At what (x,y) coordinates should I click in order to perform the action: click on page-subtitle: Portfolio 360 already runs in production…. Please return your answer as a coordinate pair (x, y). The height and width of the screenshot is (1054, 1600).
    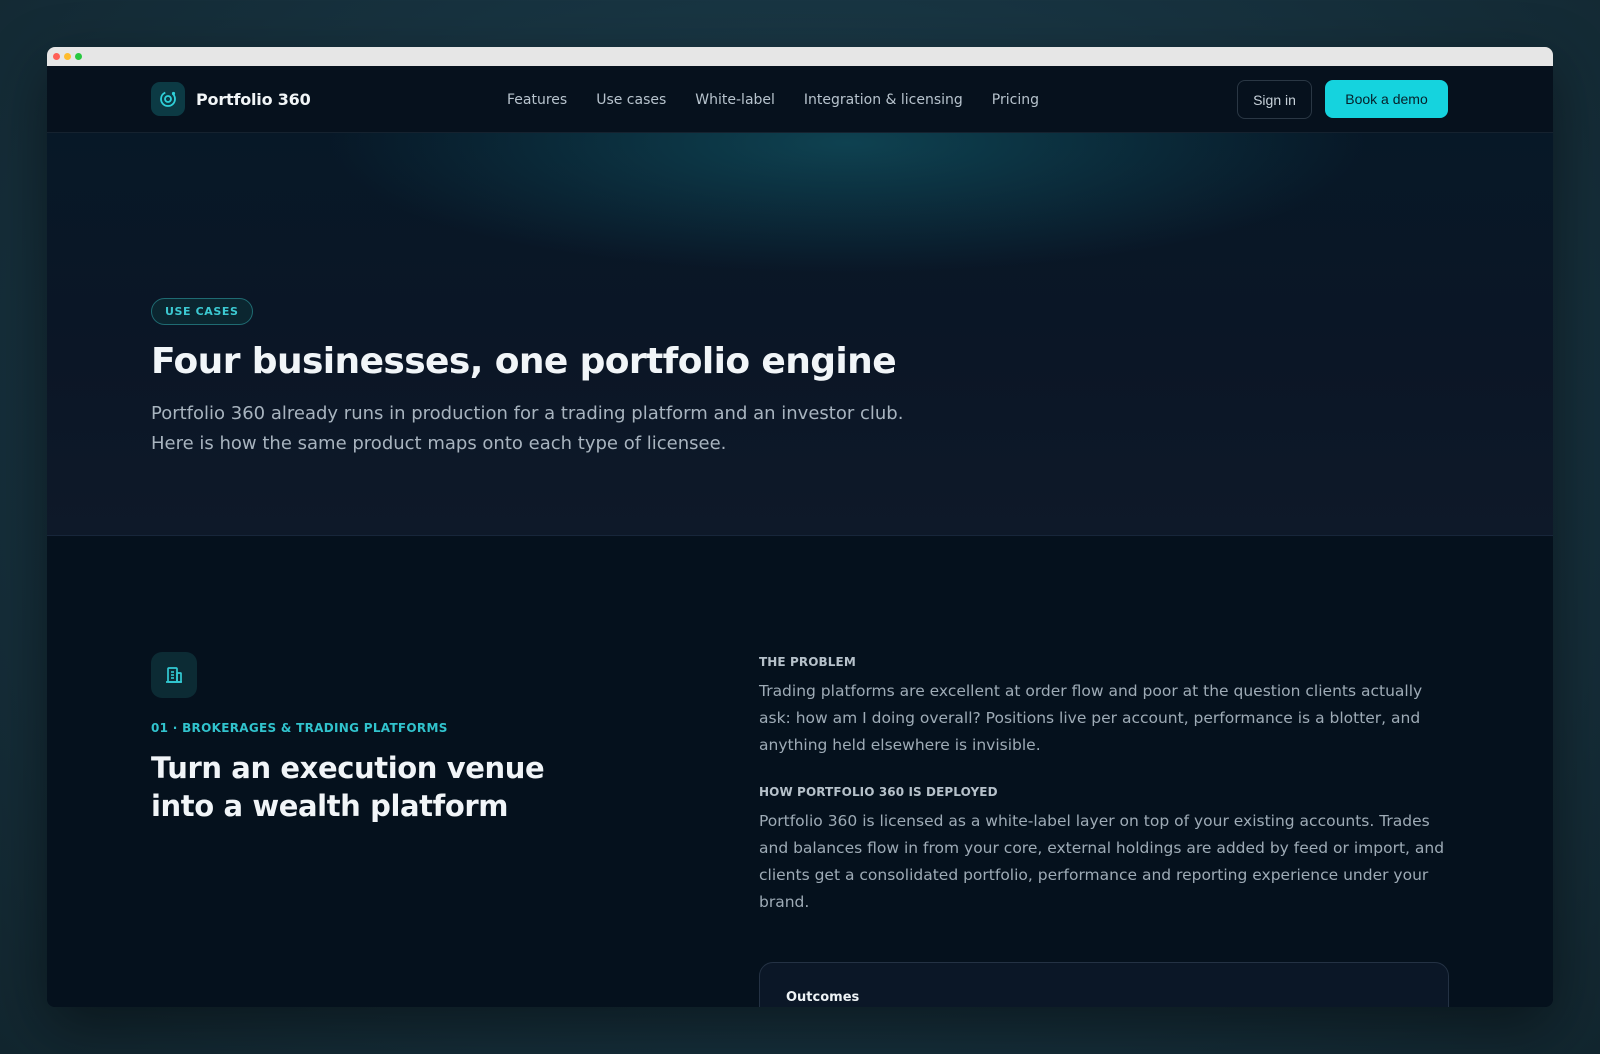
    Looking at the image, I should click on (527, 428).